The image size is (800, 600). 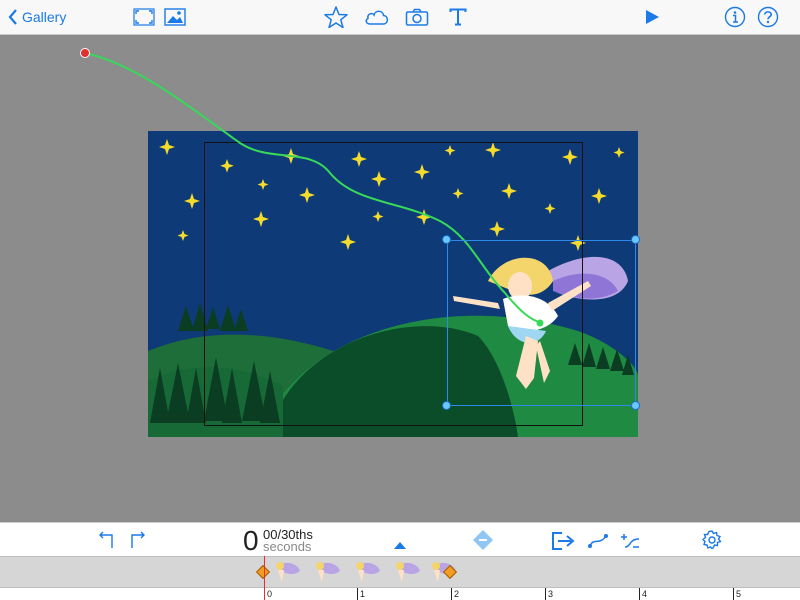 I want to click on play-button, so click(x=652, y=17).